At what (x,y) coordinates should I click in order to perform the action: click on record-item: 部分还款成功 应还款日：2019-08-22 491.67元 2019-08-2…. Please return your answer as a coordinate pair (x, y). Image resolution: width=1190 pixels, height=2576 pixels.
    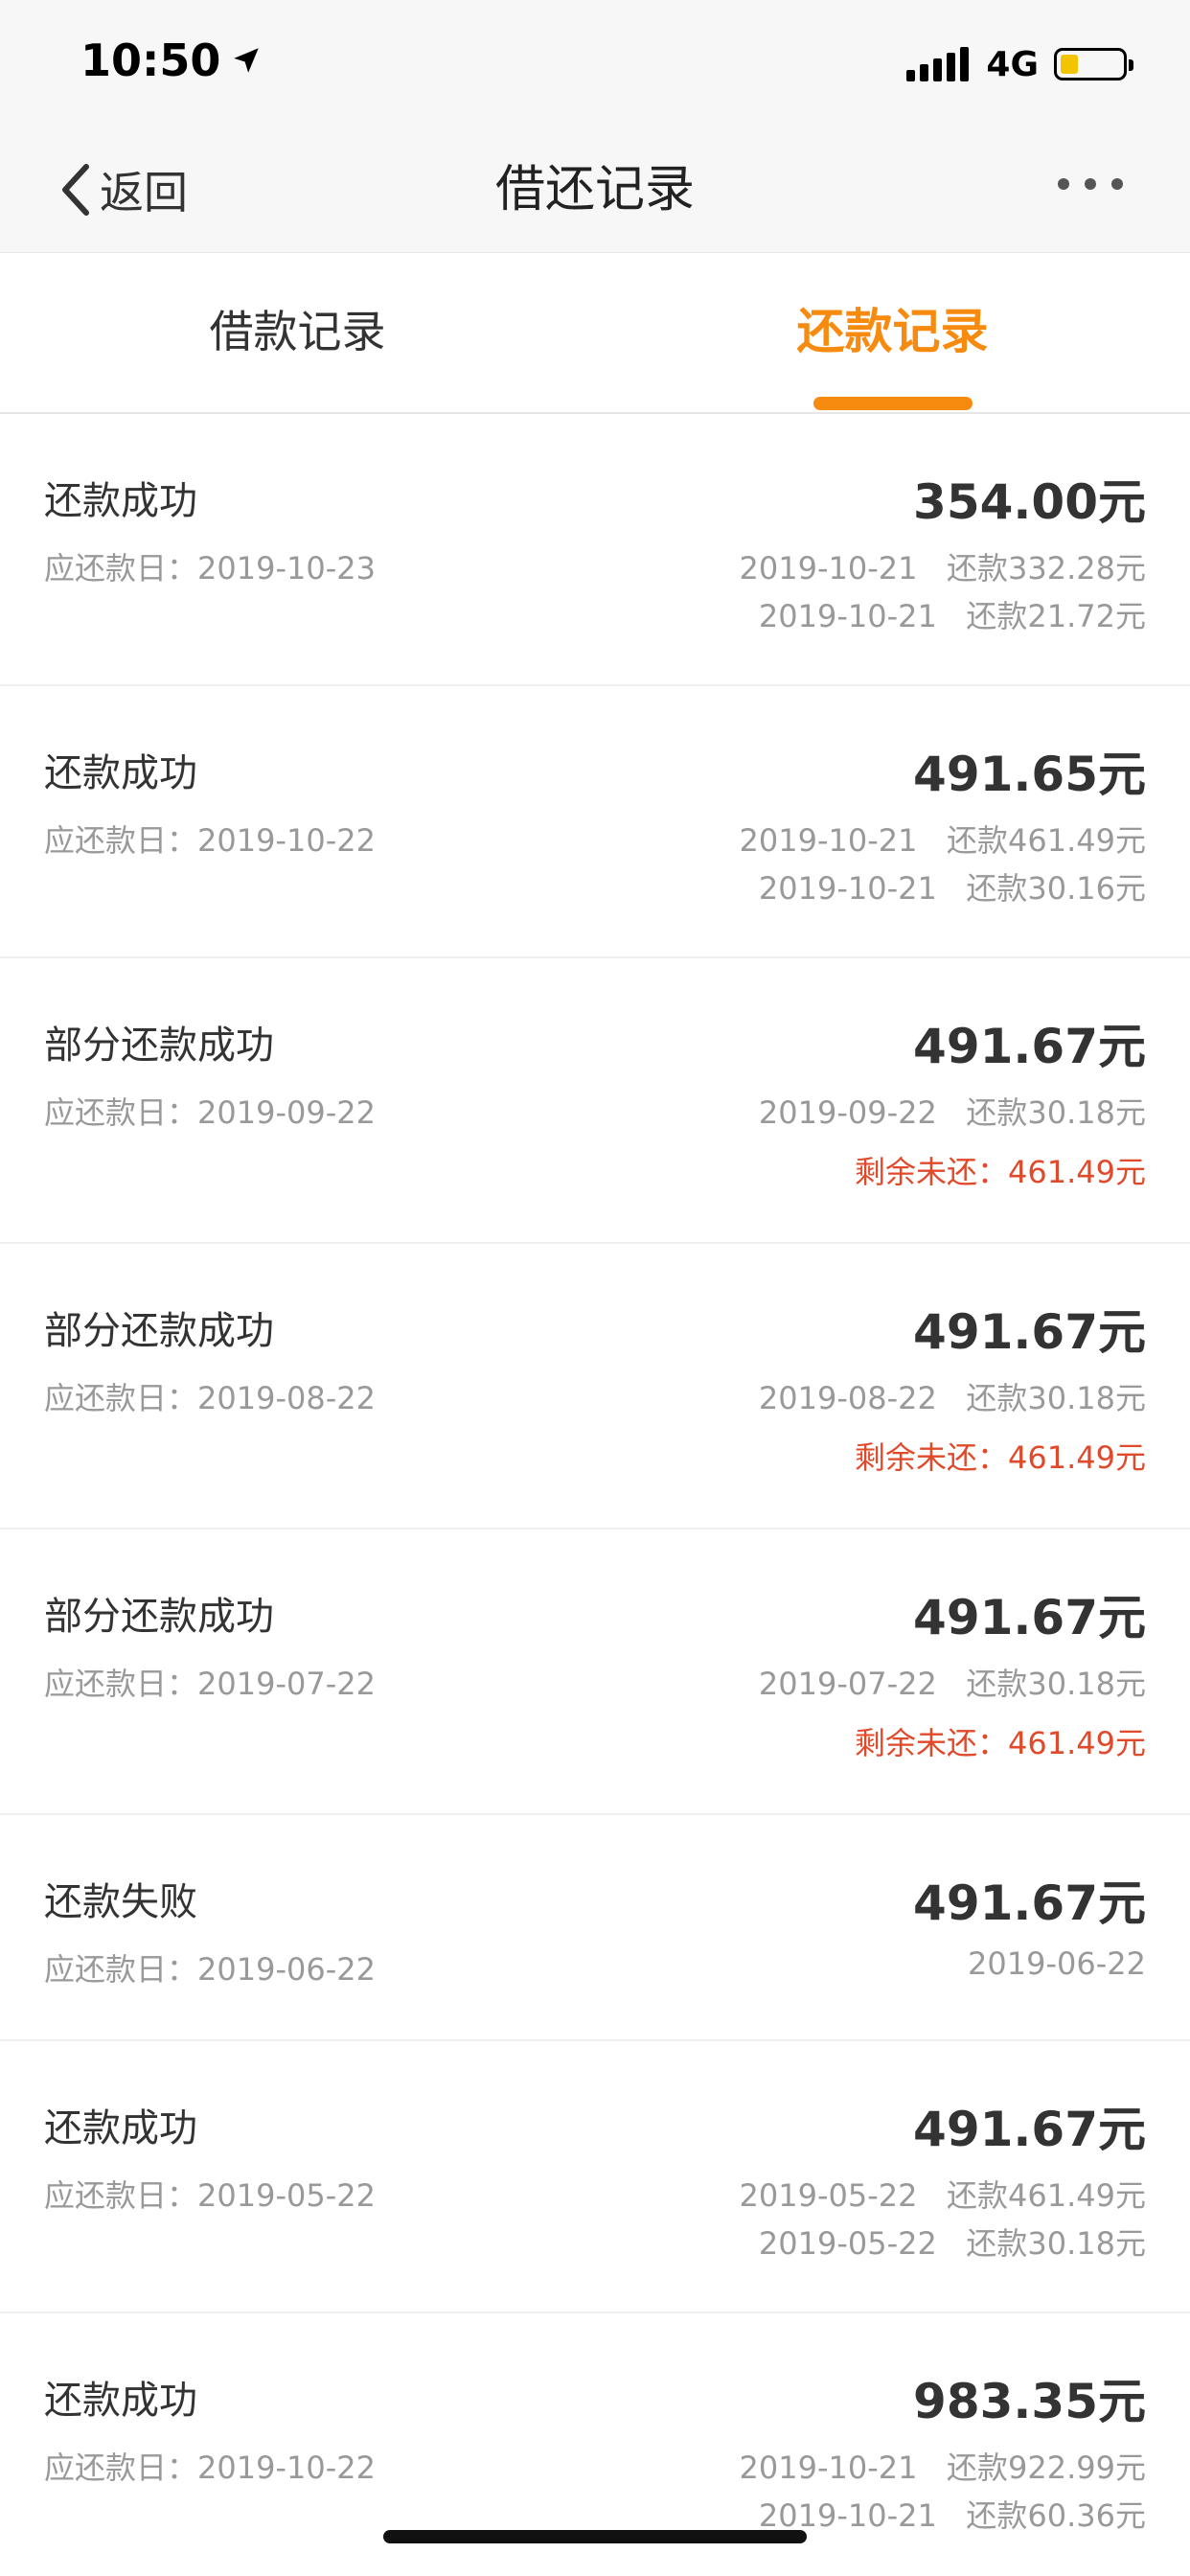
    Looking at the image, I should click on (595, 1387).